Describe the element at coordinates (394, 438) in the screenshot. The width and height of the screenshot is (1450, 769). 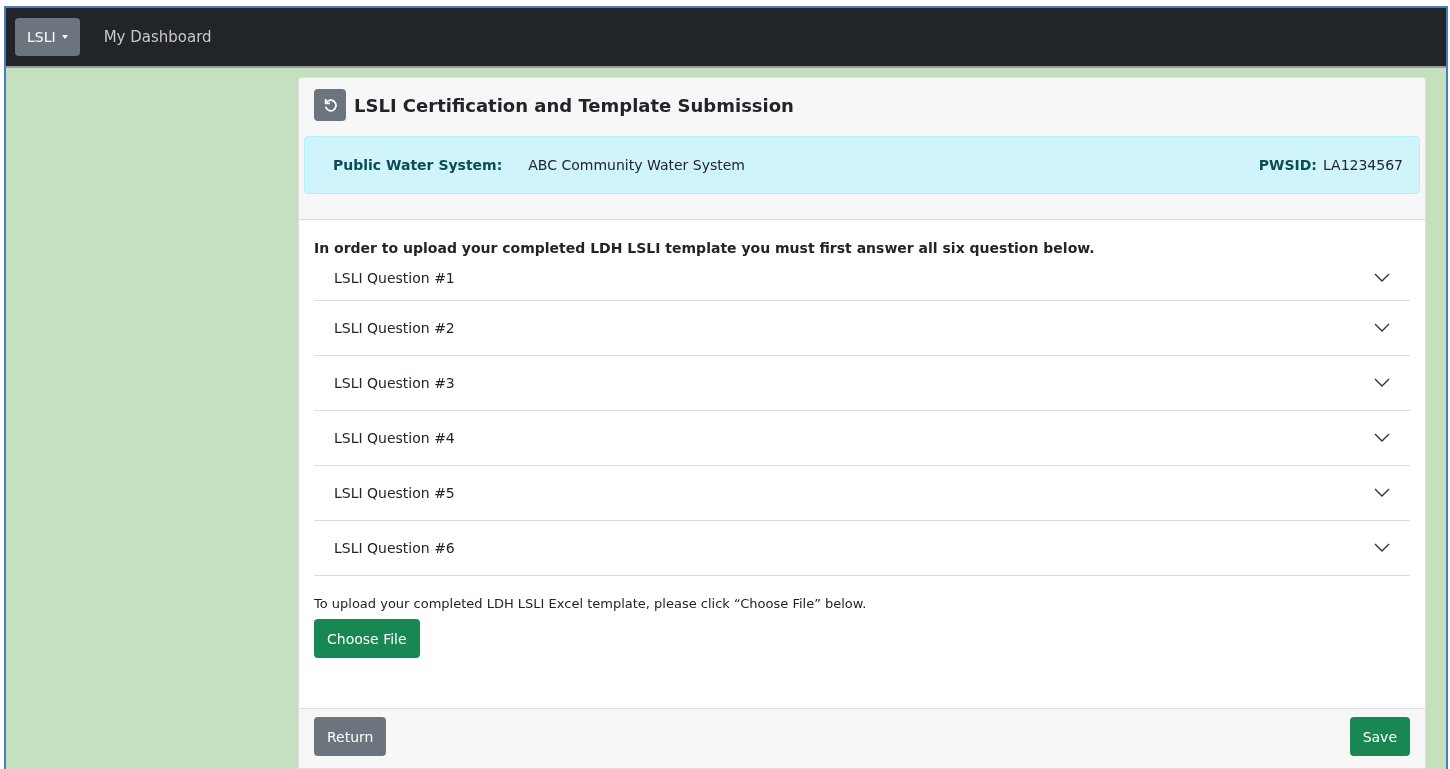
I see `question-label: LSLI Question #4` at that location.